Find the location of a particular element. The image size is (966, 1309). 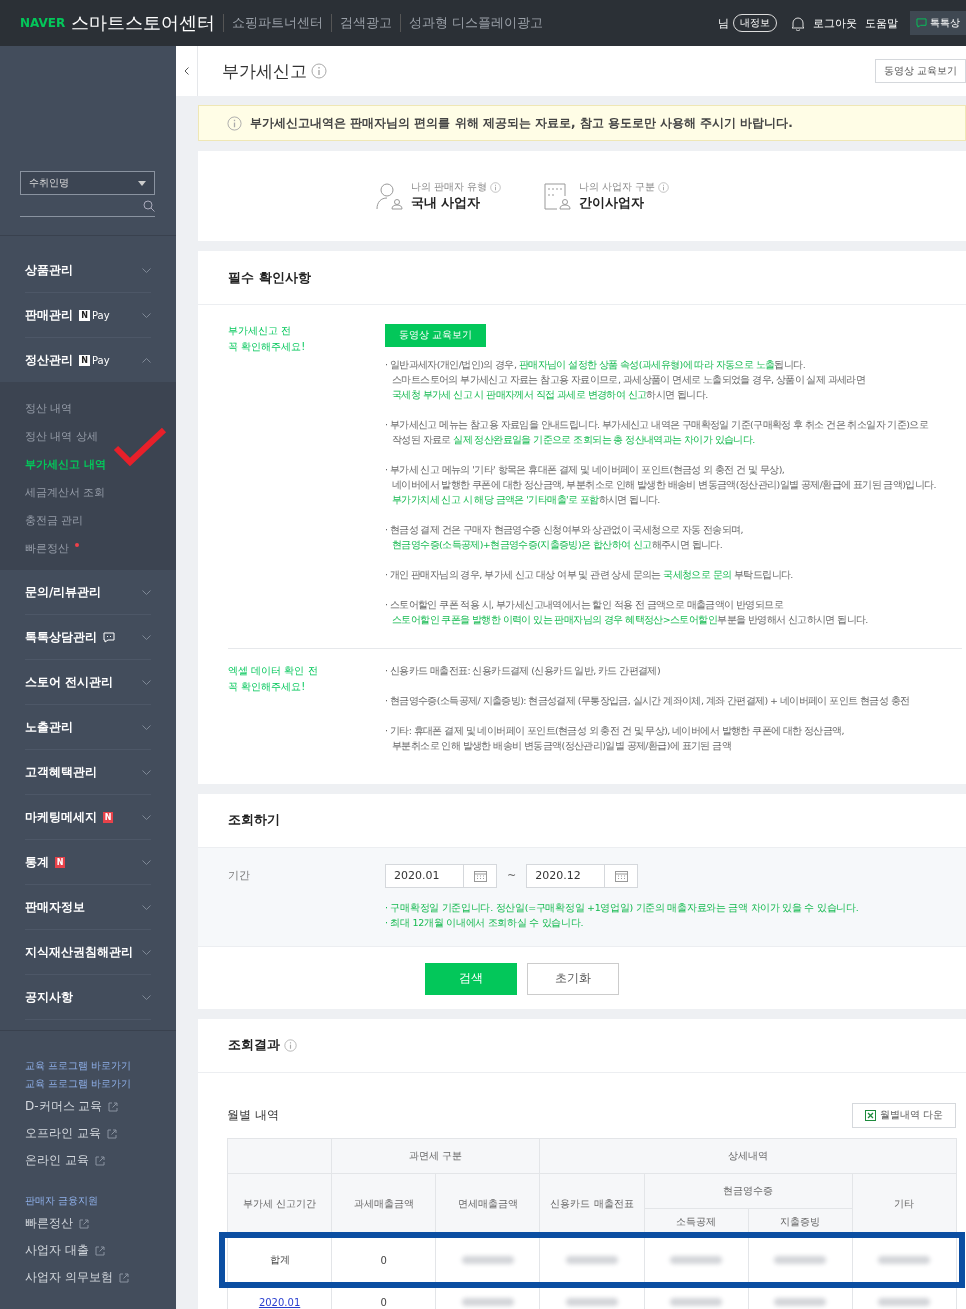

submenu-item: 세금계산서 조회 is located at coordinates (88, 492).